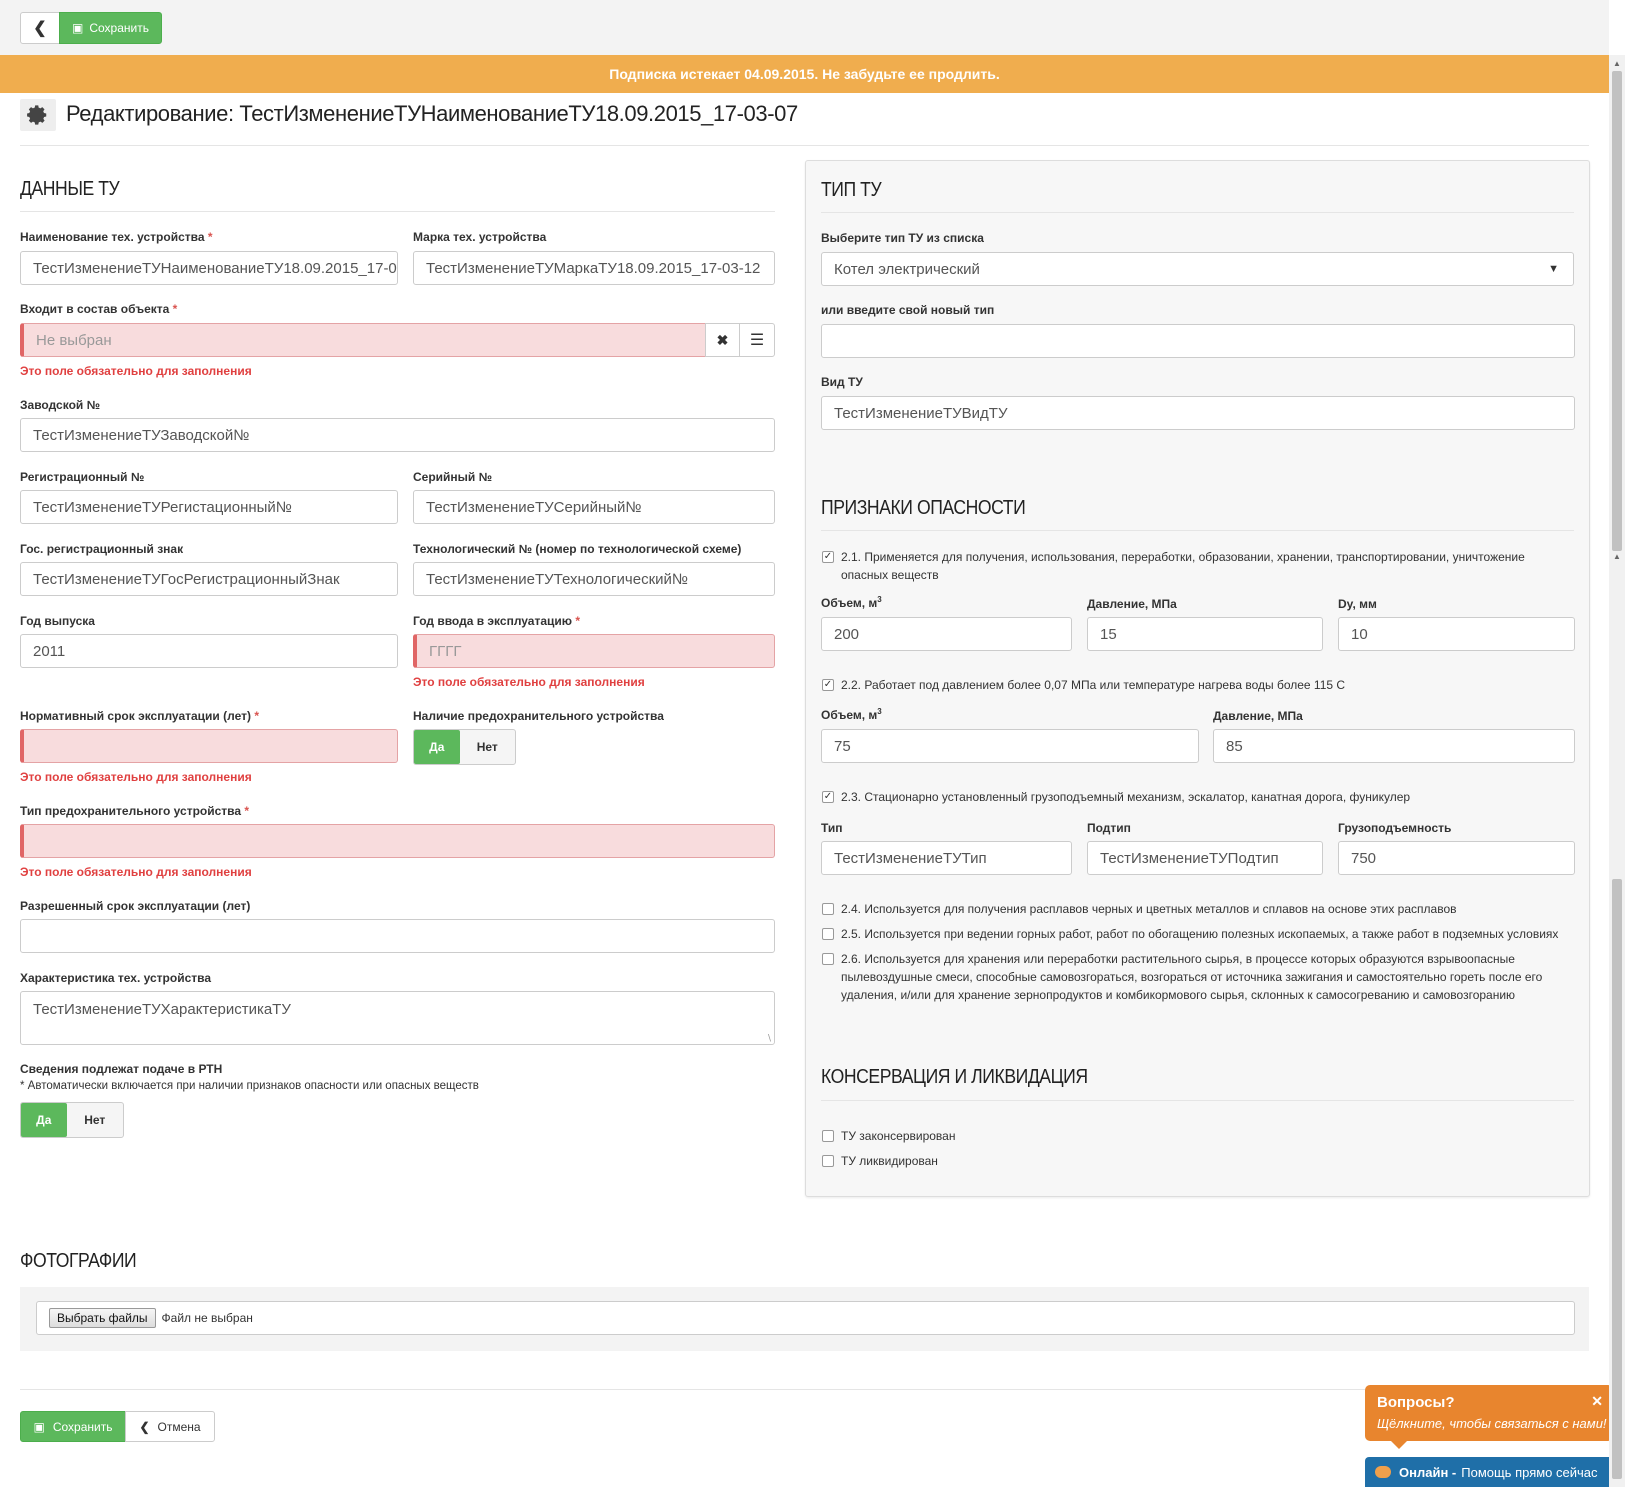 Image resolution: width=1625 pixels, height=1487 pixels. What do you see at coordinates (207, 1318) in the screenshot?
I see `no-file-text: Файл не выбран` at bounding box center [207, 1318].